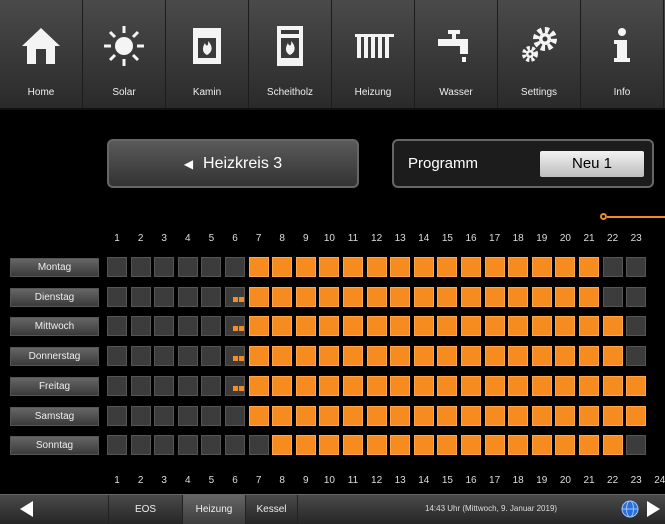  What do you see at coordinates (54, 357) in the screenshot?
I see `day-label: Donnerstag` at bounding box center [54, 357].